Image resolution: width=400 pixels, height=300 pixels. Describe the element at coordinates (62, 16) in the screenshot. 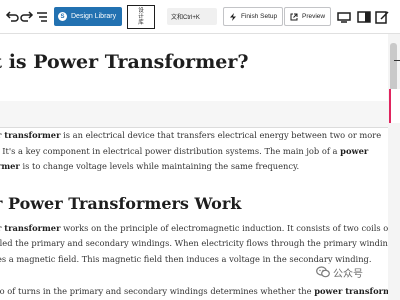

I see `design-library-logo-icon: S` at that location.